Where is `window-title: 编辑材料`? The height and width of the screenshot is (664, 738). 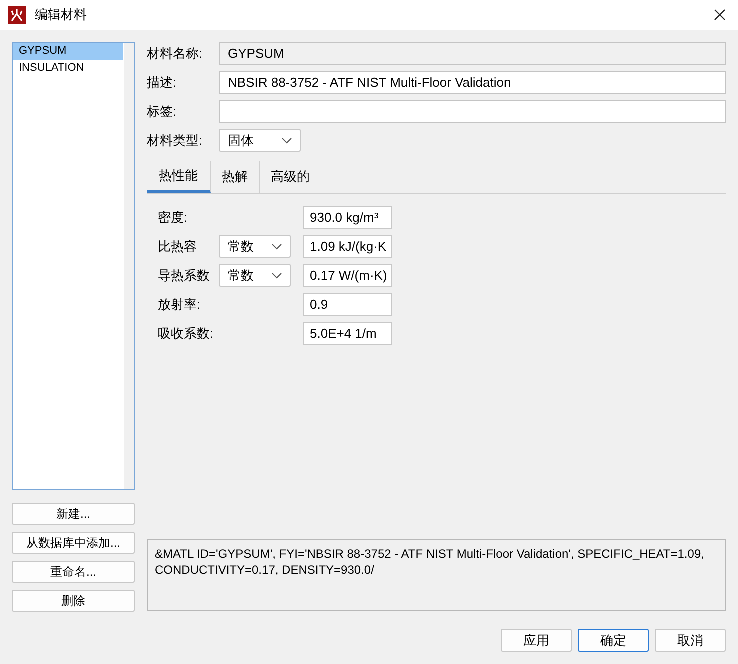
window-title: 编辑材料 is located at coordinates (61, 15).